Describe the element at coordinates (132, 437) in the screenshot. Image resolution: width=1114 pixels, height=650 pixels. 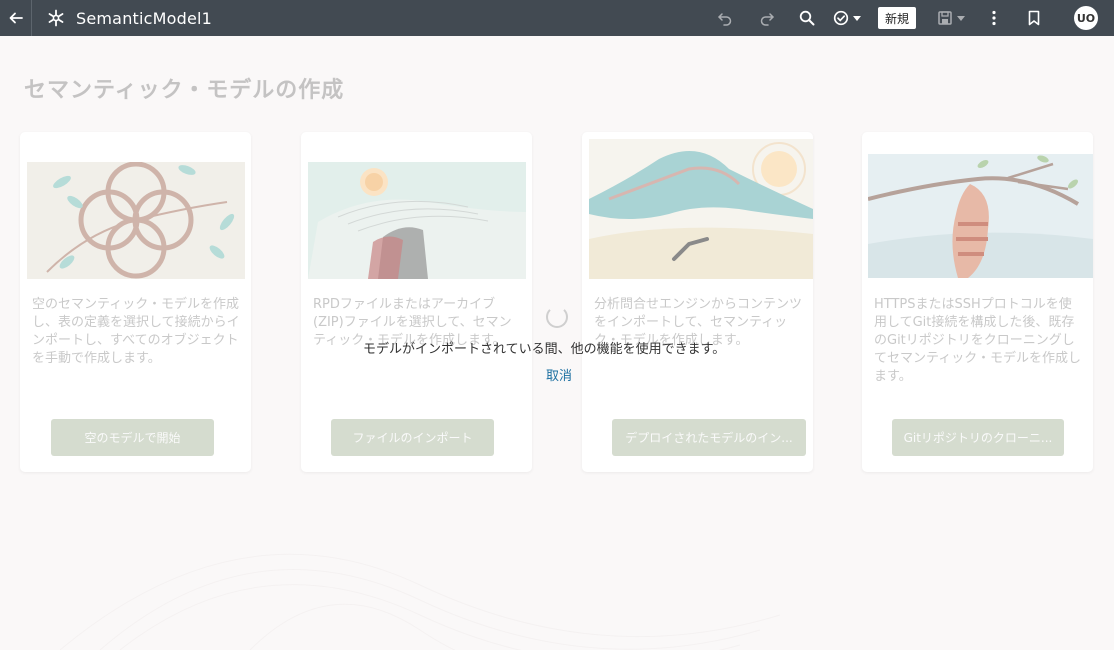
I see `start-blank-model-button: 空のモデルで開始` at that location.